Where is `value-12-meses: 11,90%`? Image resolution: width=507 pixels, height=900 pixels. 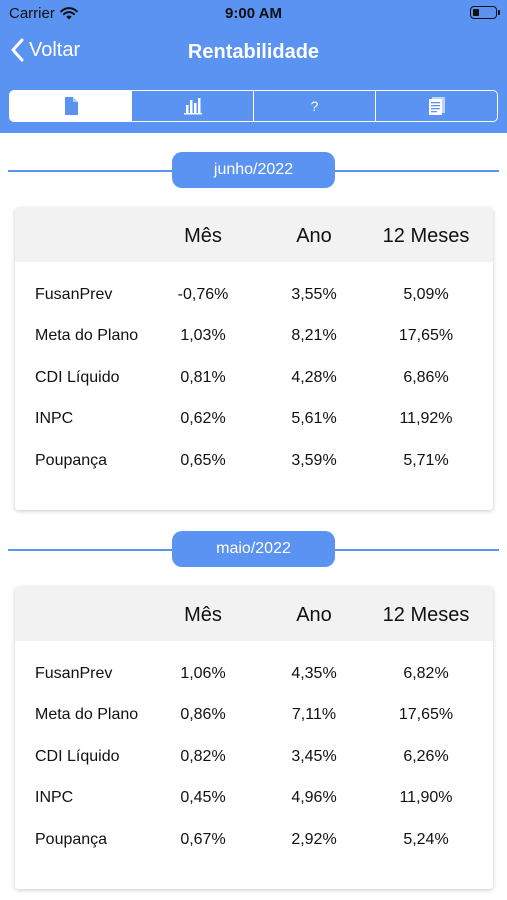 value-12-meses: 11,90% is located at coordinates (426, 797).